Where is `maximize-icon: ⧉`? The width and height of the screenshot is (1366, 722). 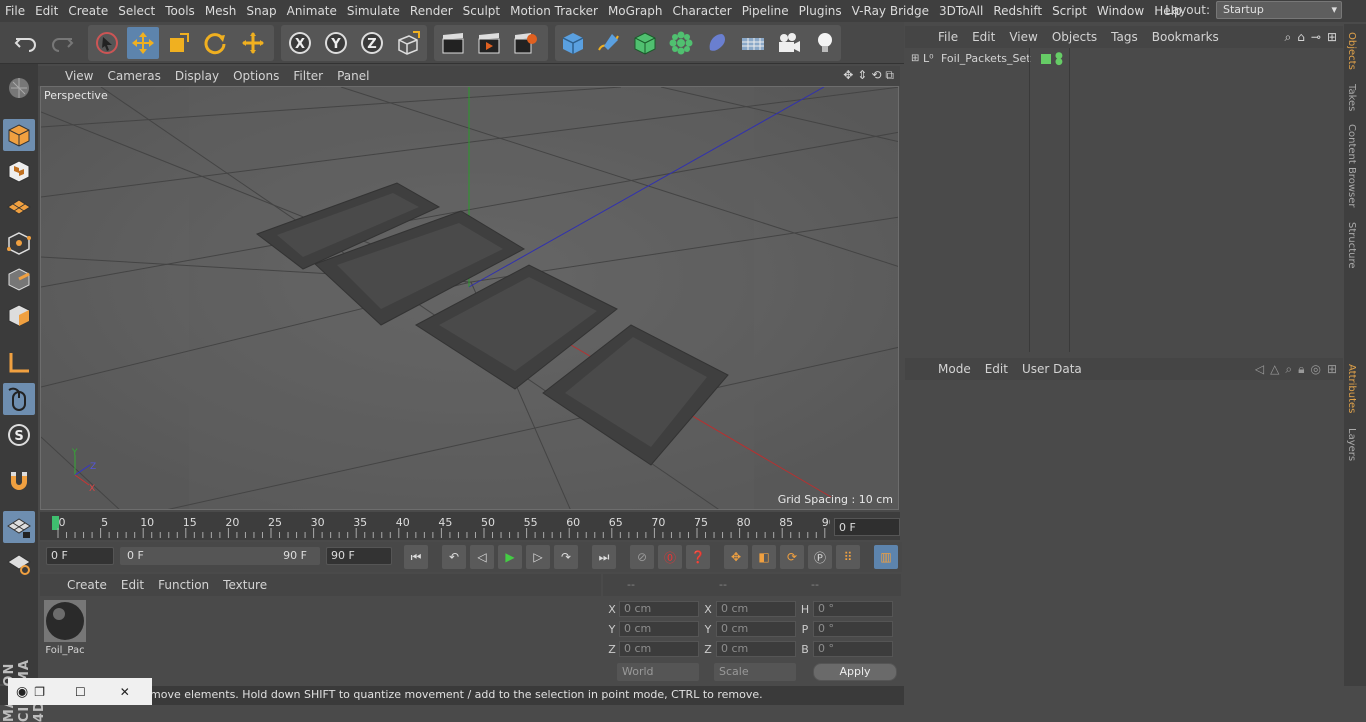 maximize-icon: ⧉ is located at coordinates (889, 75).